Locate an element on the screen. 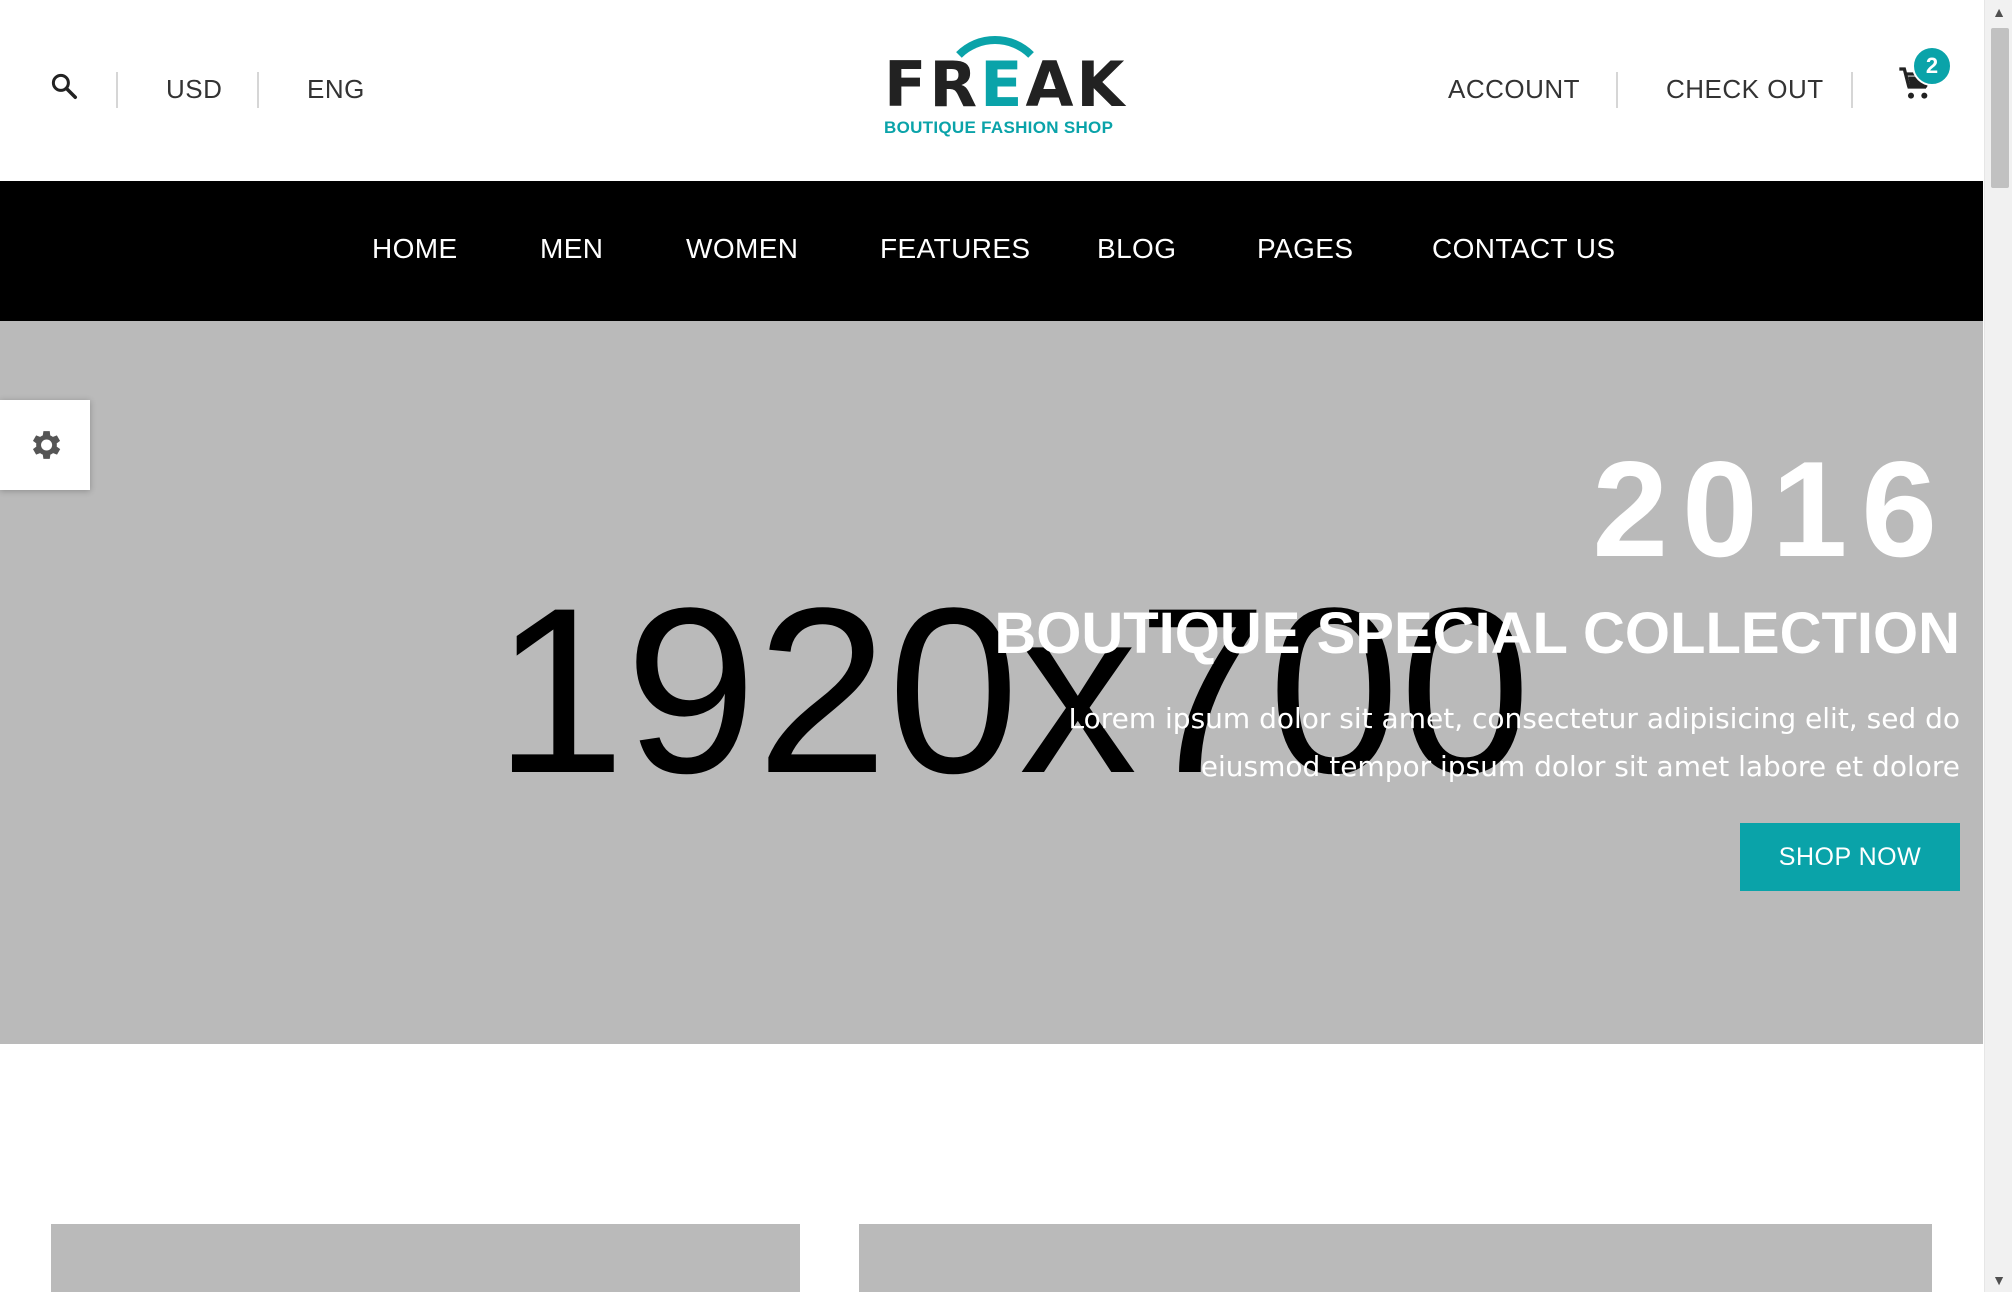 This screenshot has height=1292, width=2012. logo-tagline: BOUTIQUE FASHION SHOP is located at coordinates (999, 127).